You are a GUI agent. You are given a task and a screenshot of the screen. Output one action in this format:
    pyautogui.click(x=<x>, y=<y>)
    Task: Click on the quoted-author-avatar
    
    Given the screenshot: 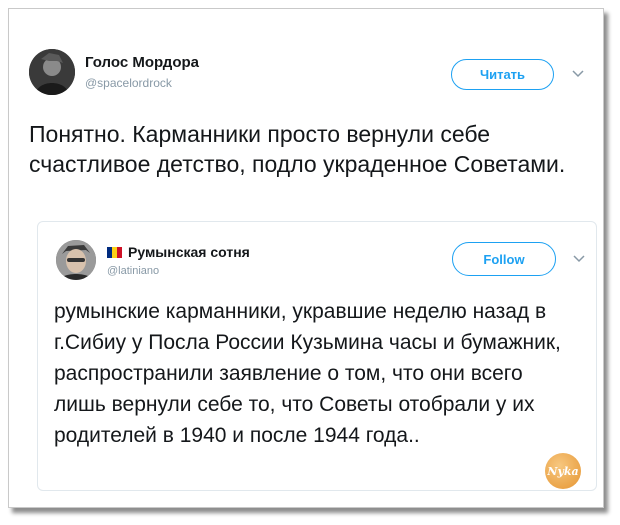 What is the action you would take?
    pyautogui.click(x=76, y=260)
    